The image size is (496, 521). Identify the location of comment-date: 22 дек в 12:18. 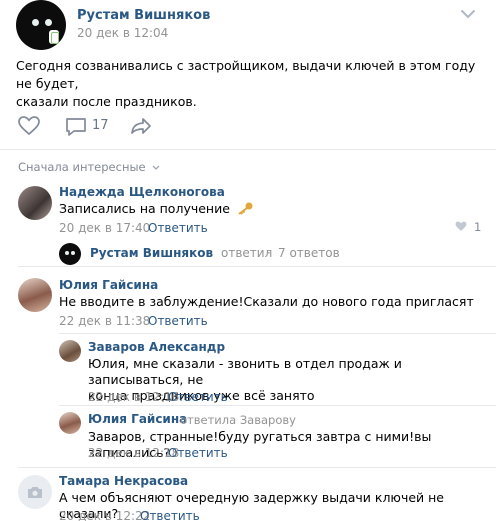
(133, 453).